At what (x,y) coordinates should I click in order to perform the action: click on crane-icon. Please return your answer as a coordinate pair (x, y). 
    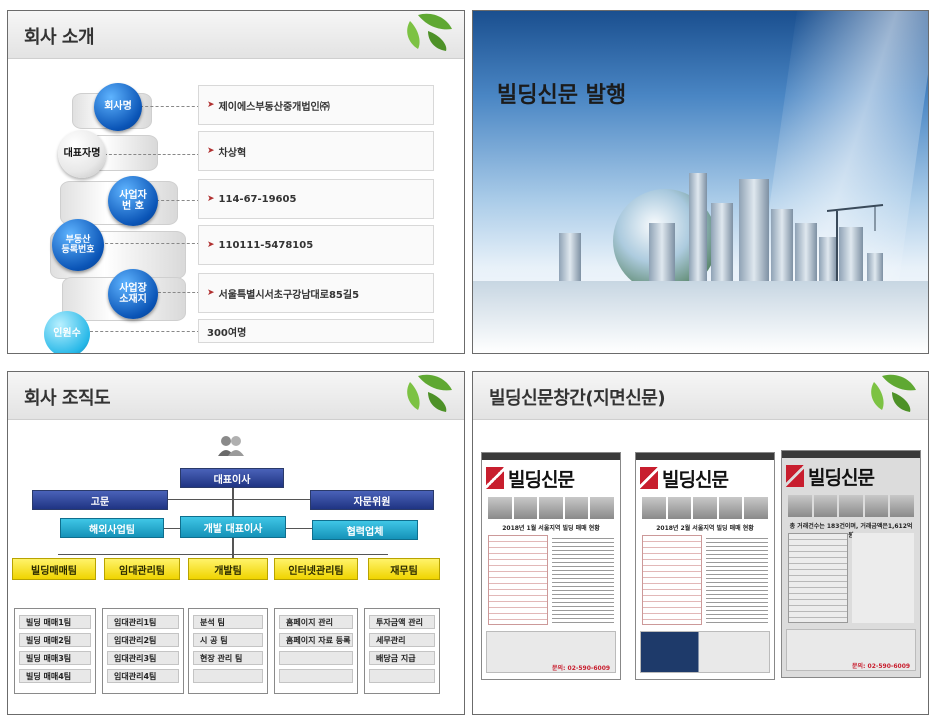
    Looking at the image, I should click on (855, 244).